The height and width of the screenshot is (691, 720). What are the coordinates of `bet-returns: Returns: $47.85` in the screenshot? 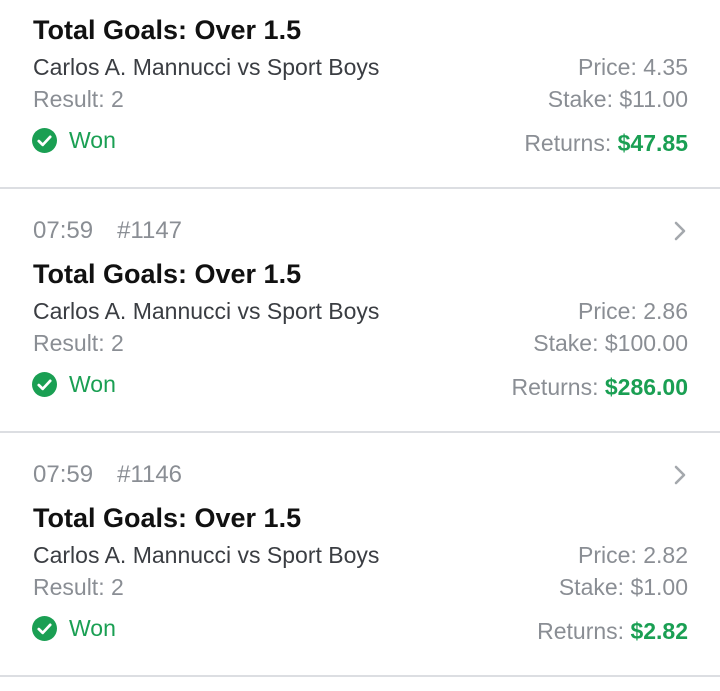 It's located at (606, 143).